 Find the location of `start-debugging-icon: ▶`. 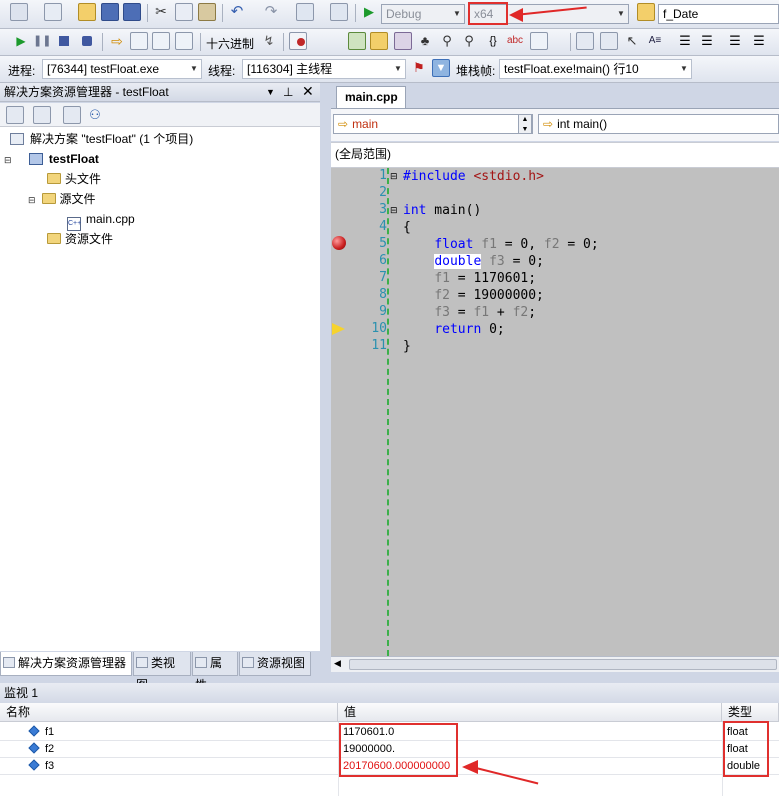

start-debugging-icon: ▶ is located at coordinates (369, 12).